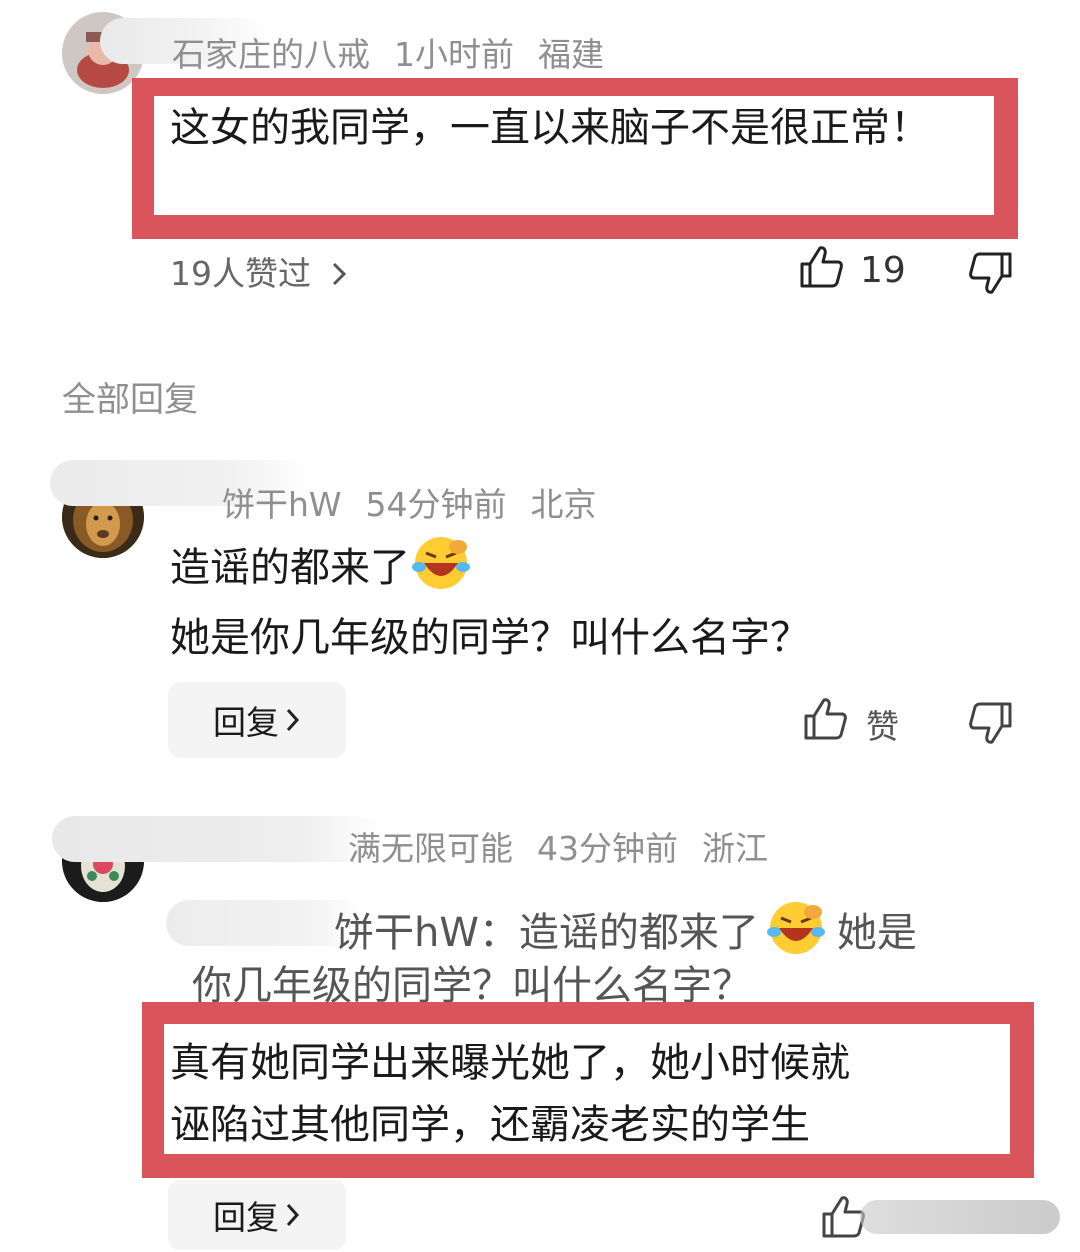 Image resolution: width=1080 pixels, height=1252 pixels. I want to click on reply-line: 造谣的都来了, so click(600, 566).